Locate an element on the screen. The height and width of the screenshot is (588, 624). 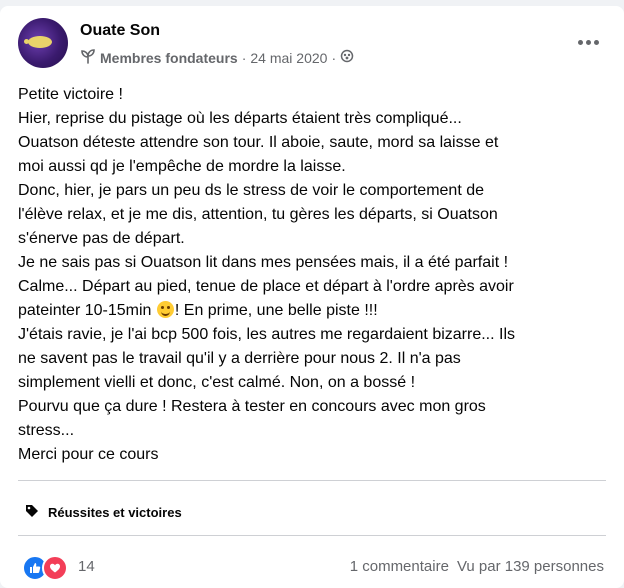
post-line: Merci pour ce cours is located at coordinates (88, 454).